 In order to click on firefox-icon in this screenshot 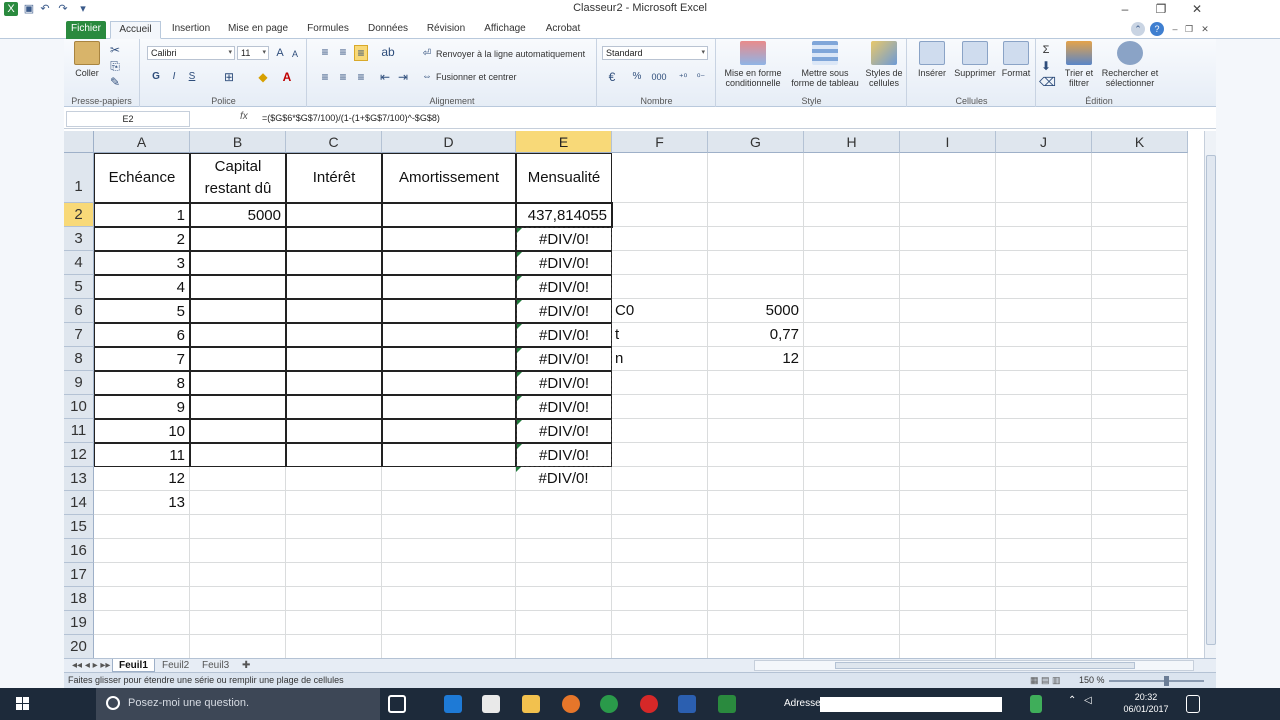, I will do `click(571, 704)`.